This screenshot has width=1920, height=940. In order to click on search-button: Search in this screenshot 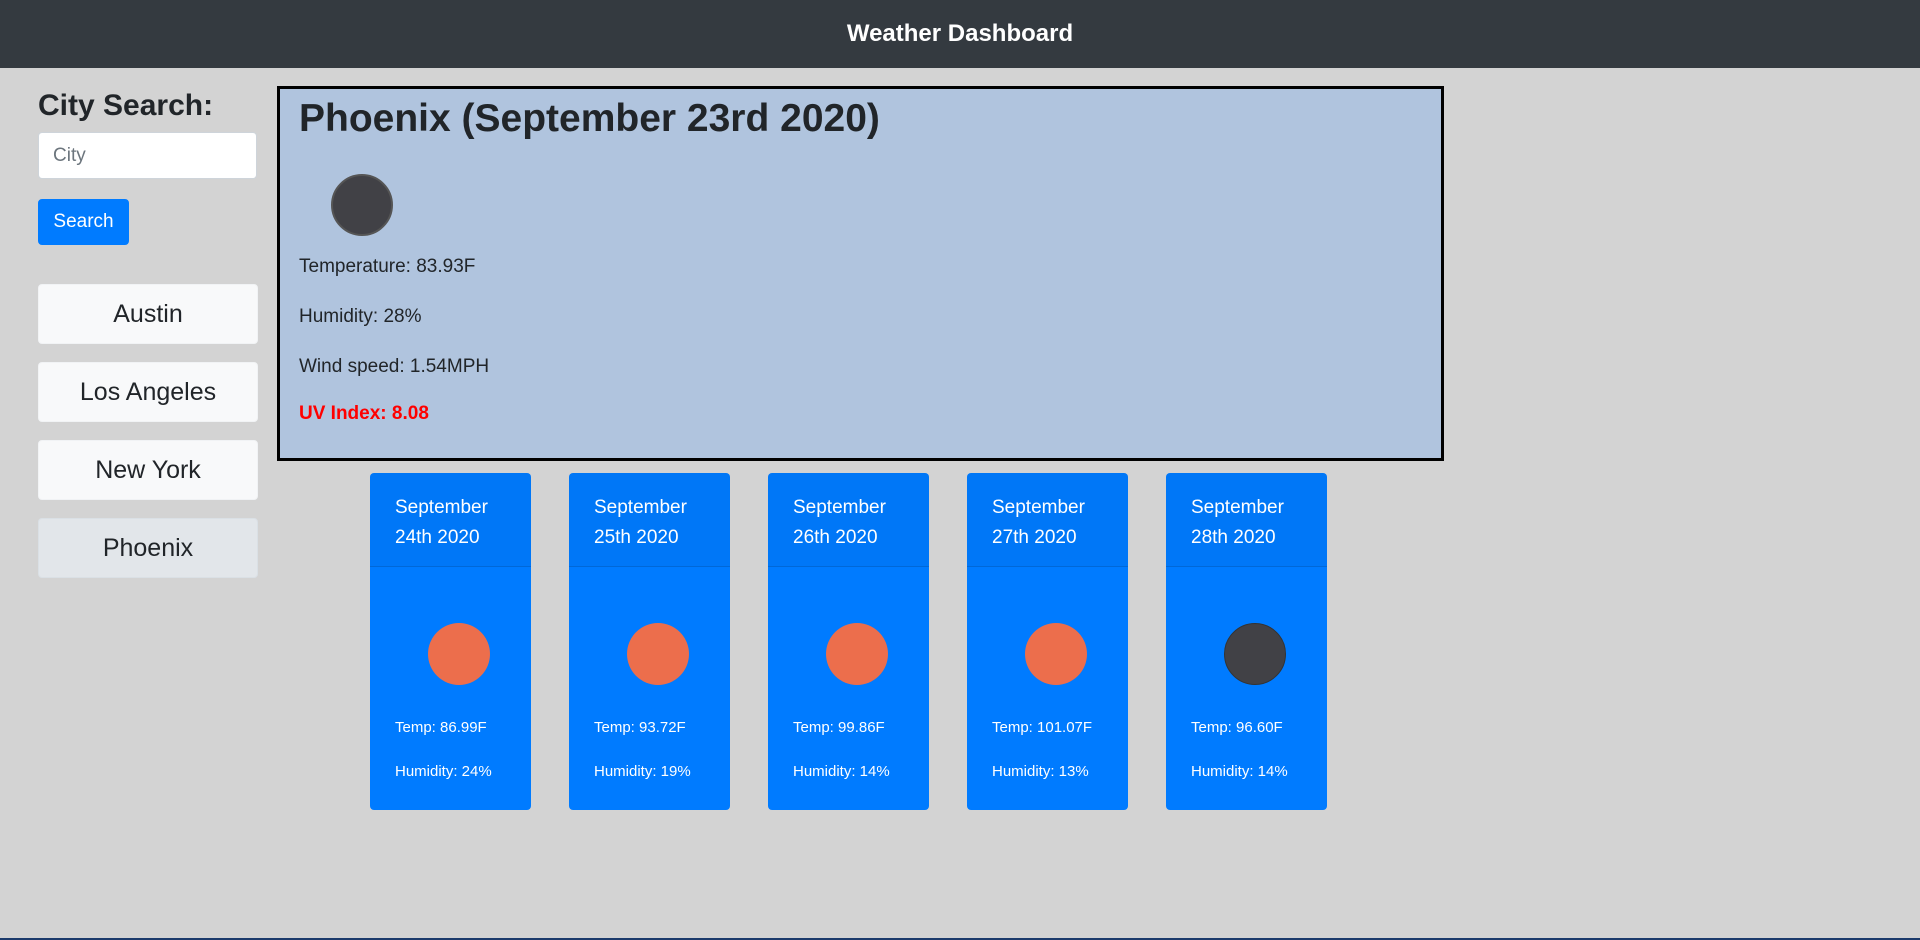, I will do `click(83, 222)`.